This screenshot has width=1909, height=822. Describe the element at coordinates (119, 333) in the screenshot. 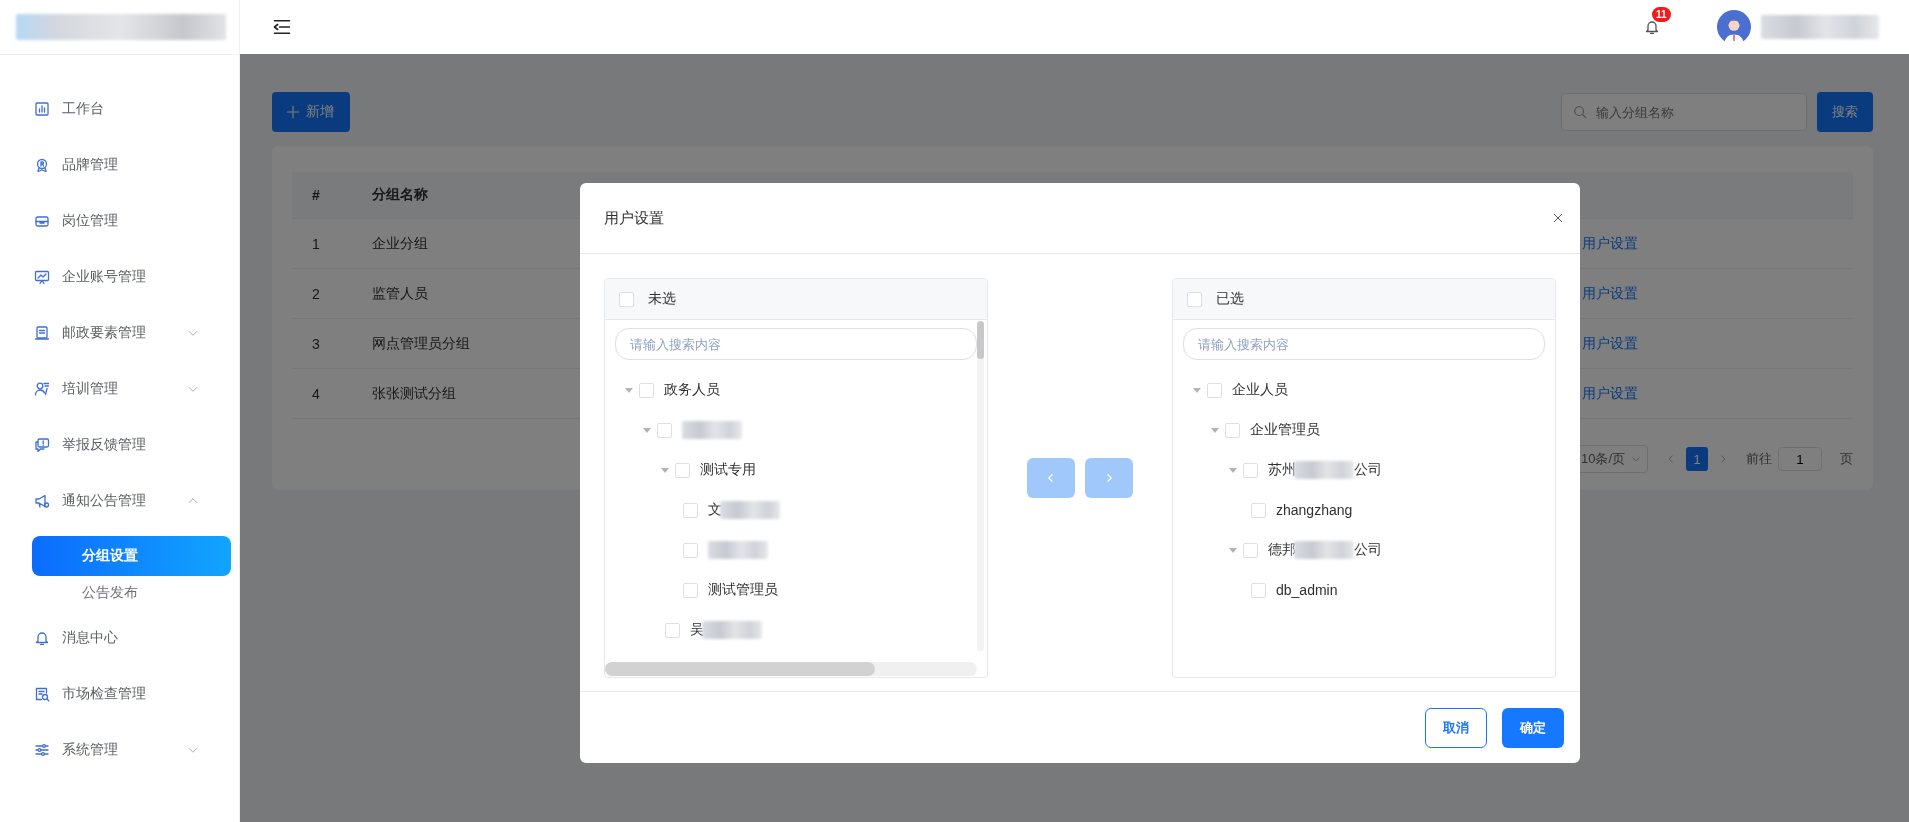

I see `menu-item: 邮政要素管理` at that location.